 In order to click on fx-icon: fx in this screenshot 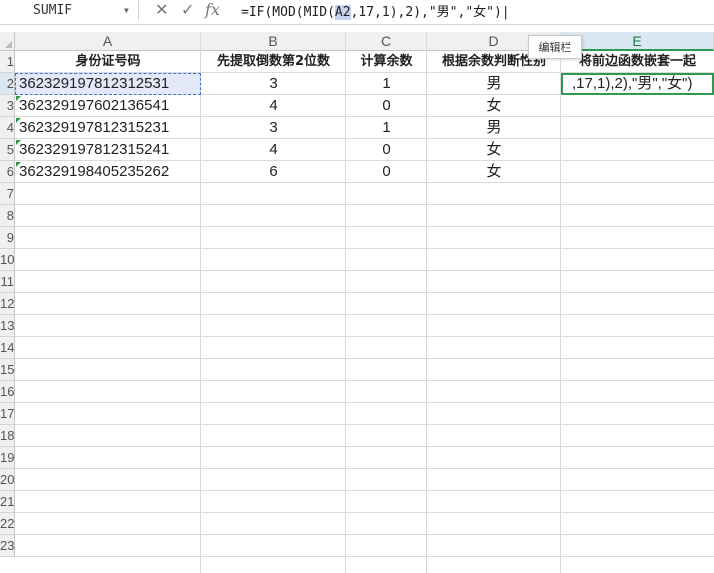, I will do `click(212, 9)`.